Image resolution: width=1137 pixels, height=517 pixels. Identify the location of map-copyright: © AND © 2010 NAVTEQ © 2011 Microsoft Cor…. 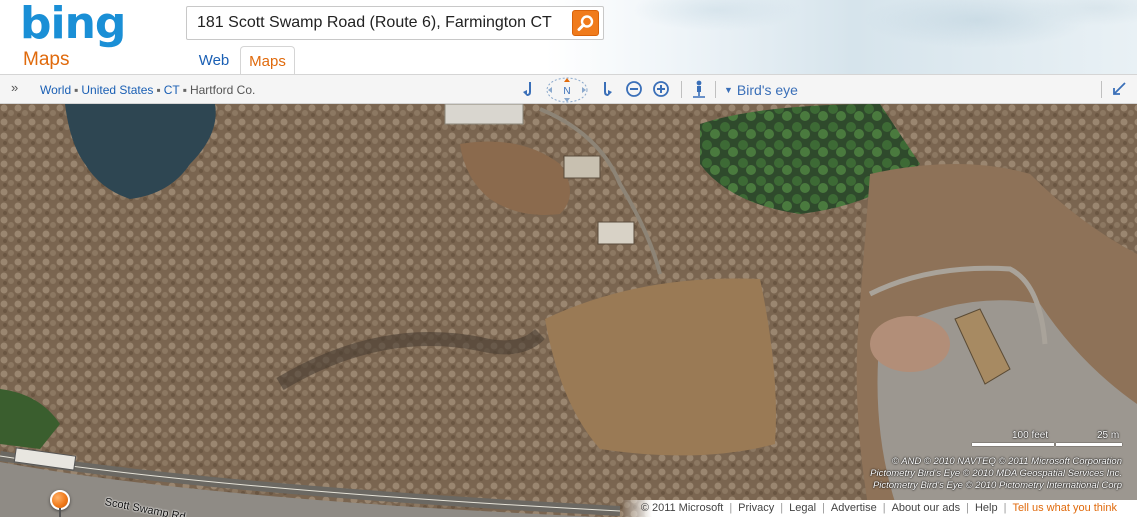
(996, 474).